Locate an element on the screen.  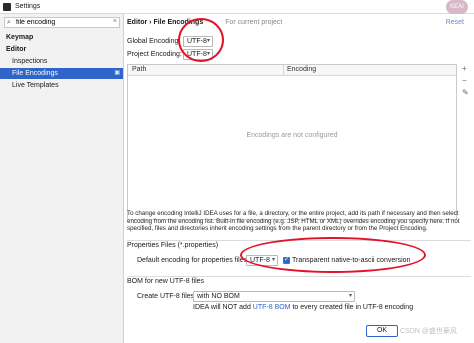
empty-table-text: Encodings are not configured is located at coordinates (292, 135).